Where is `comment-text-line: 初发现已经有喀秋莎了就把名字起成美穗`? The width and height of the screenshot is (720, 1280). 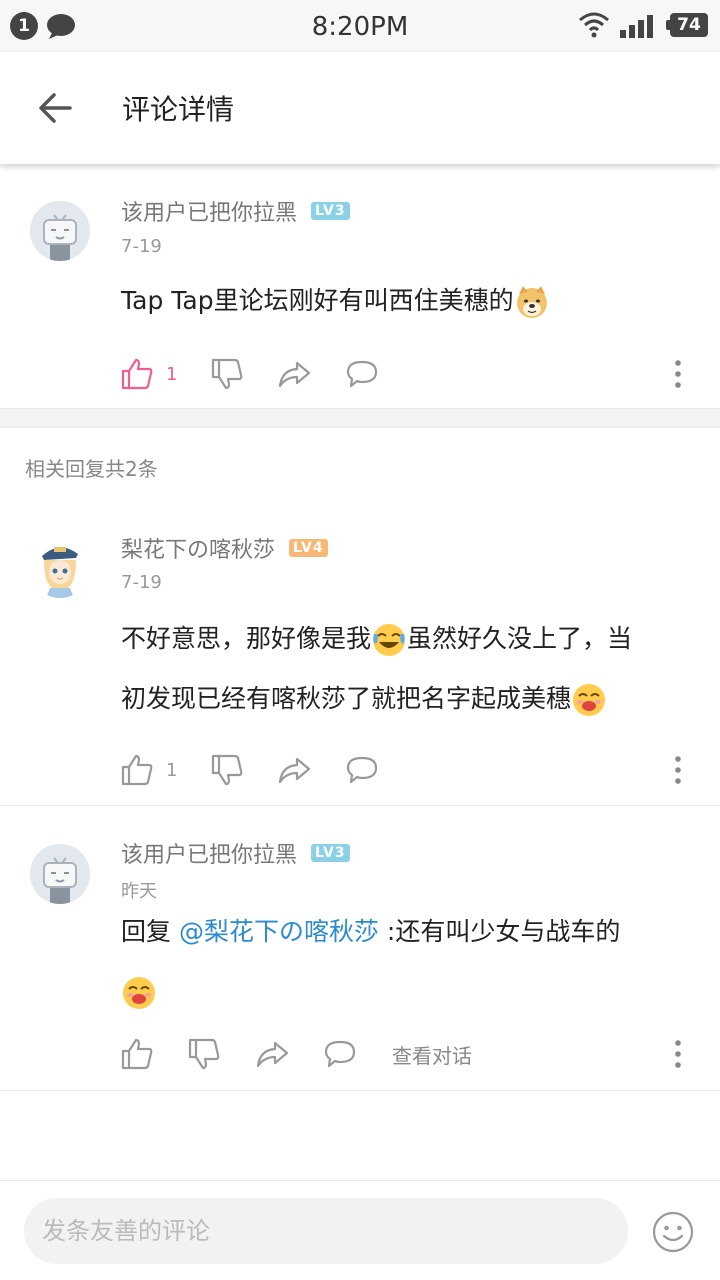 comment-text-line: 初发现已经有喀秋莎了就把名字起成美穗 is located at coordinates (346, 698).